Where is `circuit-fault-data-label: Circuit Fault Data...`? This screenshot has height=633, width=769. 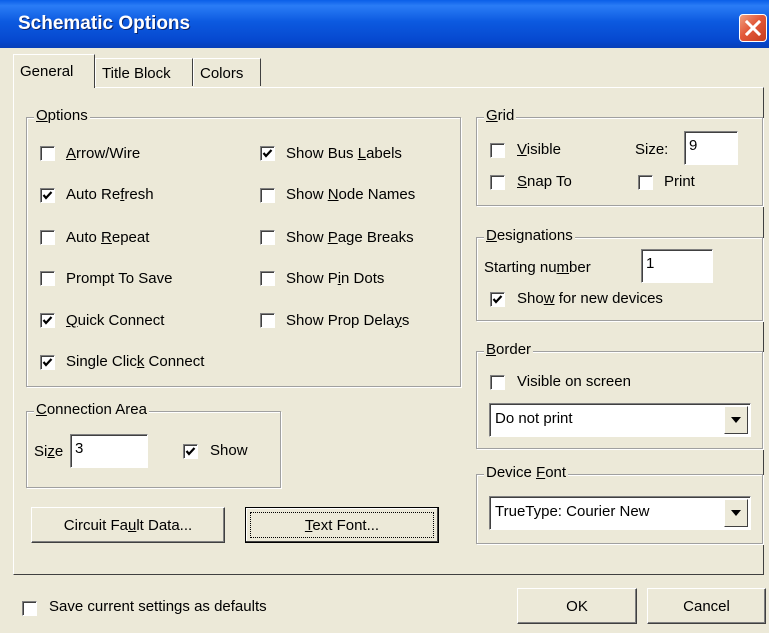 circuit-fault-data-label: Circuit Fault Data... is located at coordinates (128, 525).